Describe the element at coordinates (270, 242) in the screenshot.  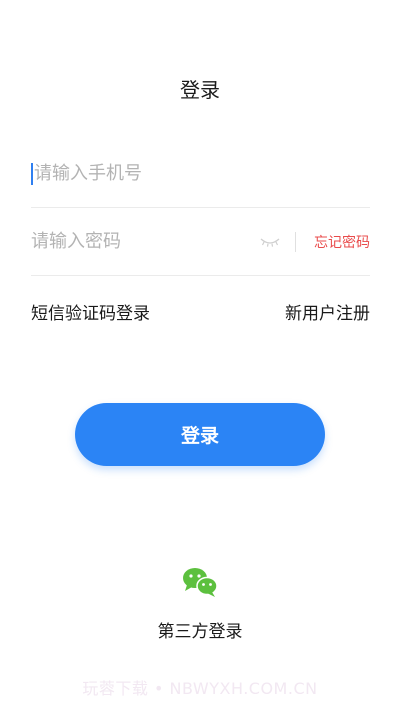
I see `eye-closed-icon` at that location.